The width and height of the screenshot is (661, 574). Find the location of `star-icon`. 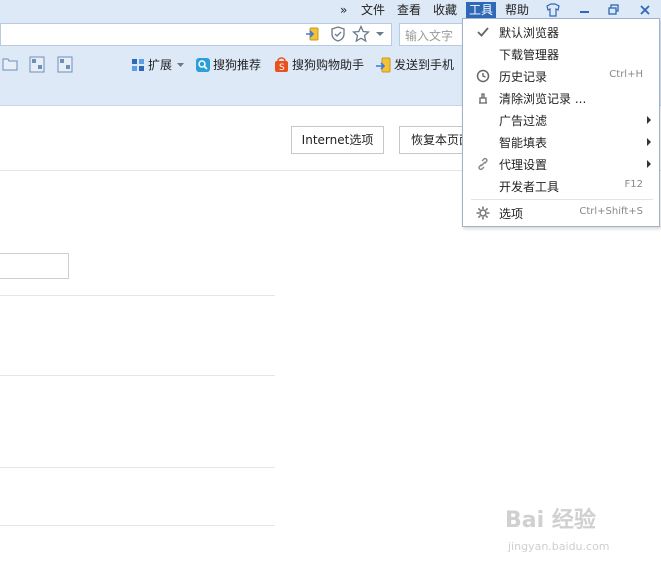

star-icon is located at coordinates (361, 34).